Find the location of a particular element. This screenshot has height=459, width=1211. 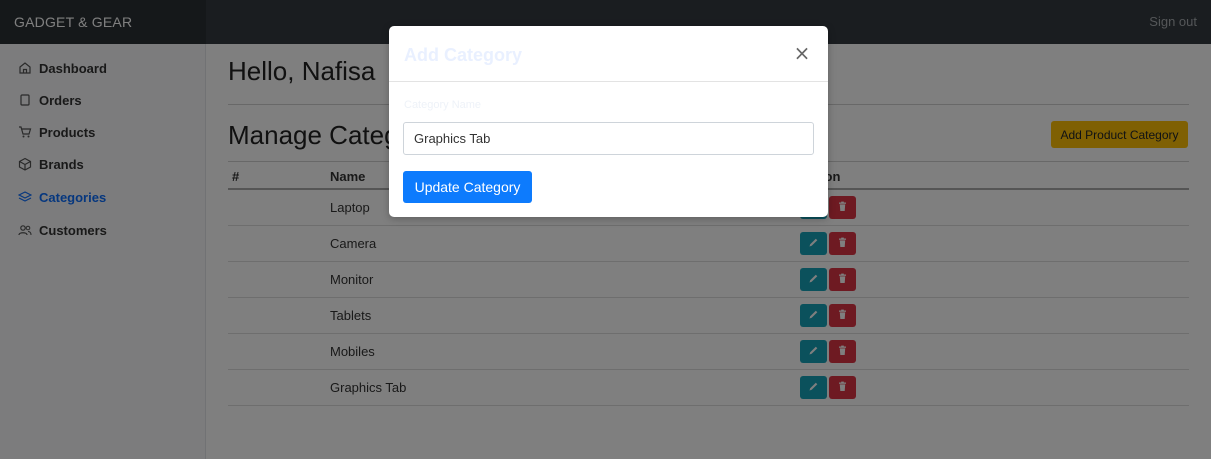

category-name-label: Category Name is located at coordinates (443, 105).